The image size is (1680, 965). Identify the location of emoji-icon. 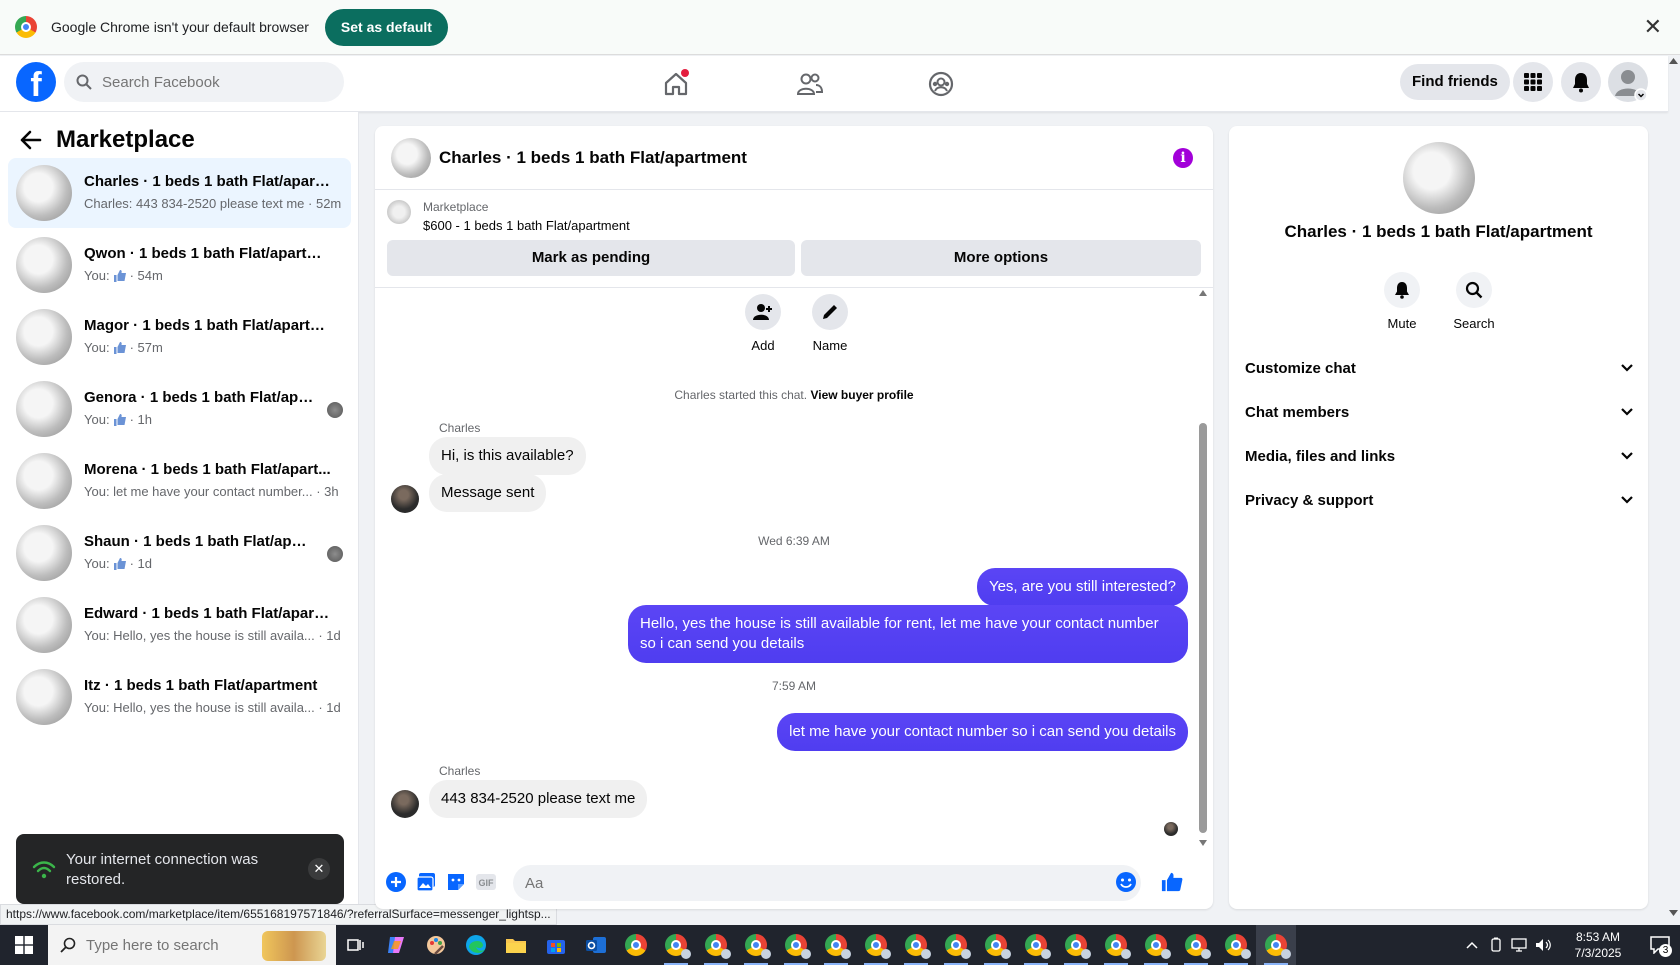
(1126, 882).